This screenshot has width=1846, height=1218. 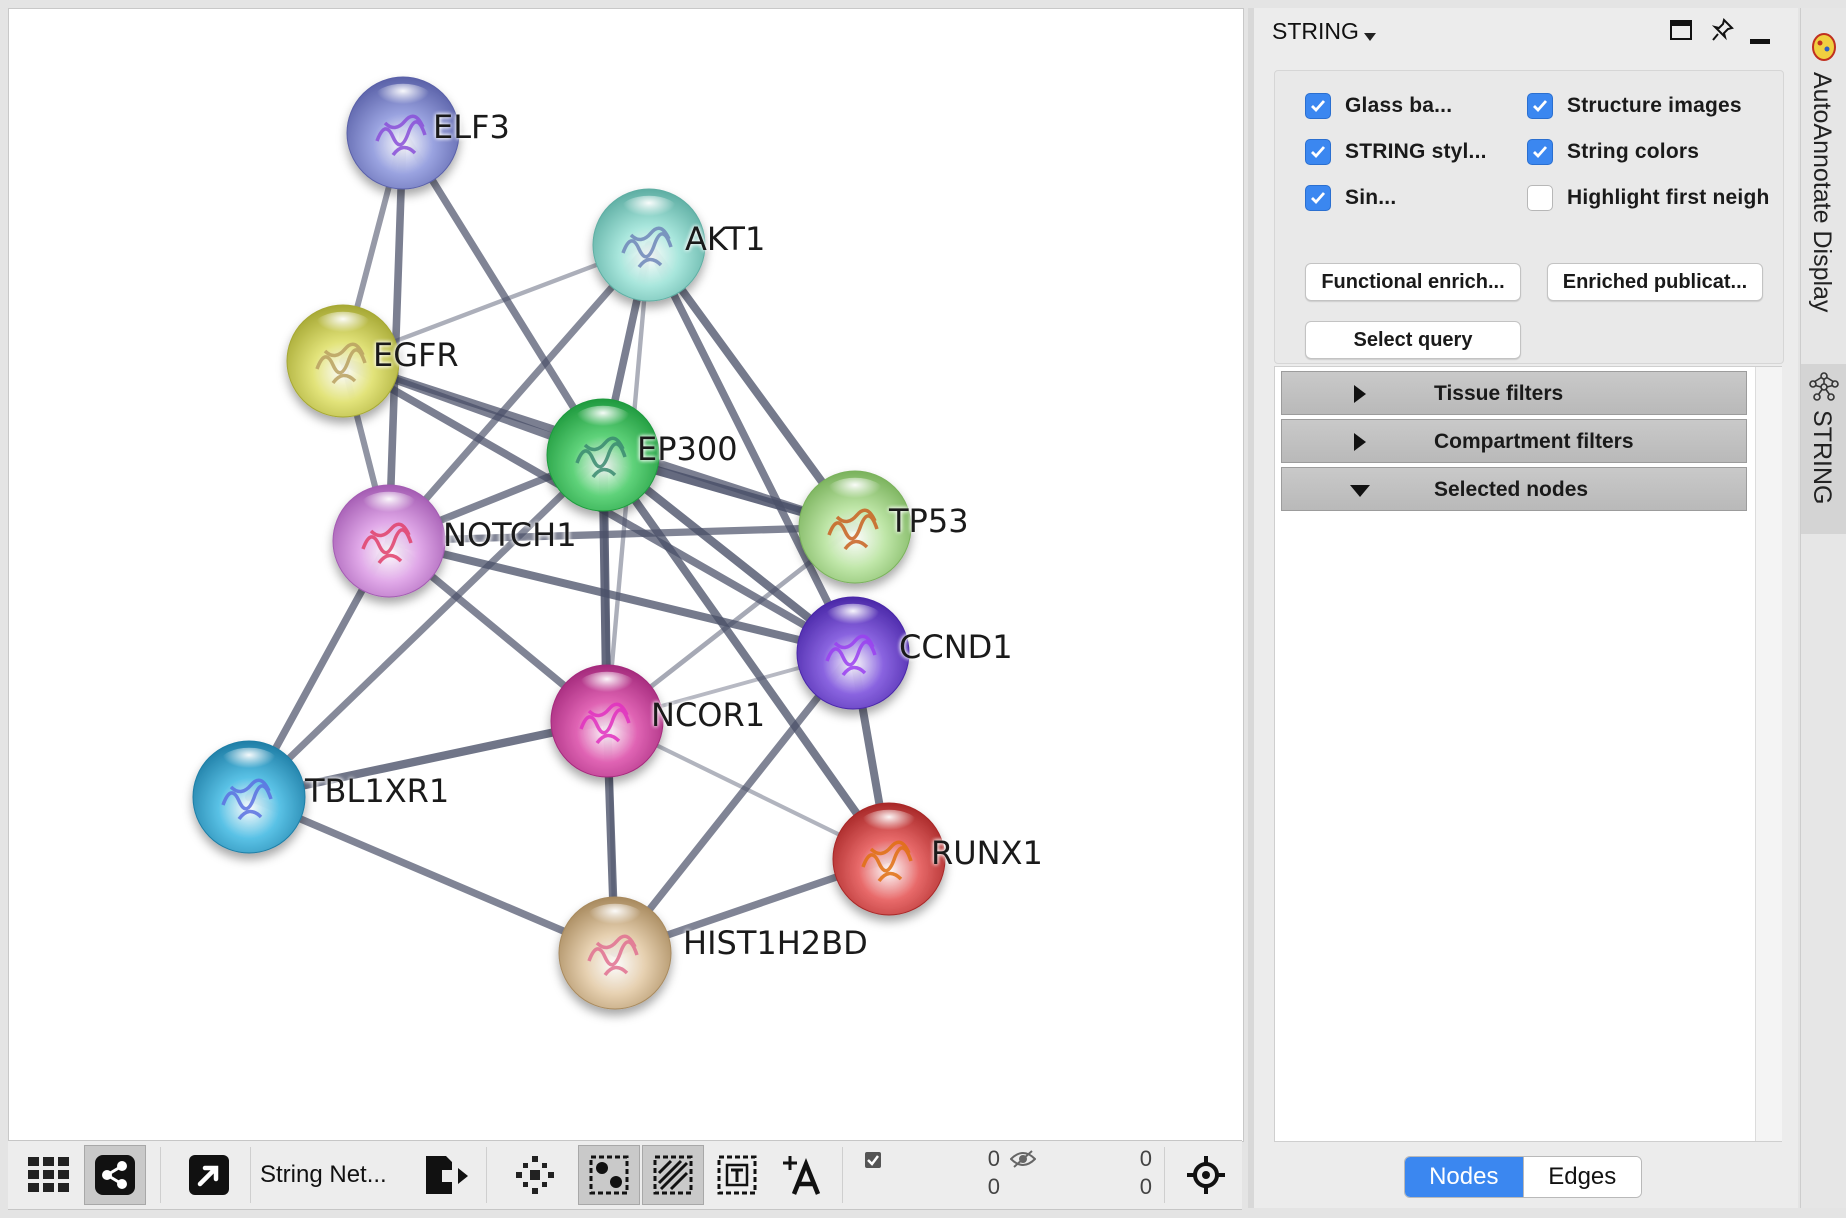 What do you see at coordinates (1413, 340) in the screenshot?
I see `select-query-button: Select query` at bounding box center [1413, 340].